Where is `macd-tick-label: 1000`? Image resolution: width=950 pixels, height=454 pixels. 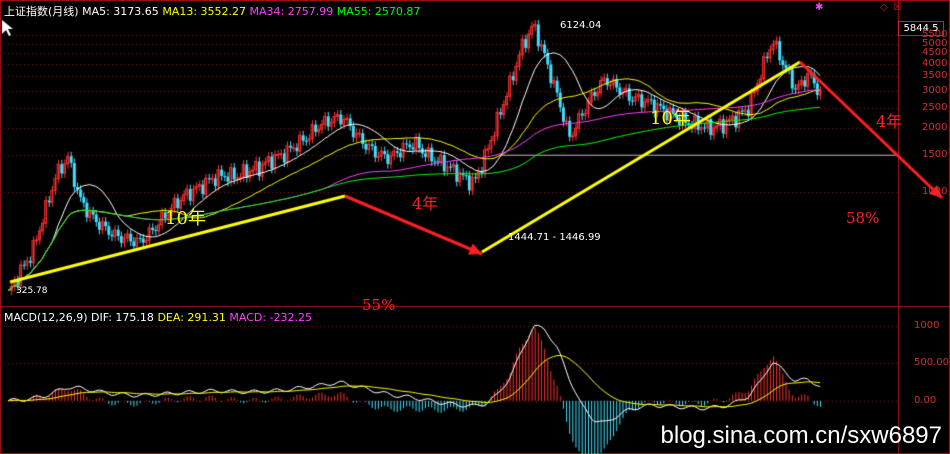 macd-tick-label: 1000 is located at coordinates (927, 325).